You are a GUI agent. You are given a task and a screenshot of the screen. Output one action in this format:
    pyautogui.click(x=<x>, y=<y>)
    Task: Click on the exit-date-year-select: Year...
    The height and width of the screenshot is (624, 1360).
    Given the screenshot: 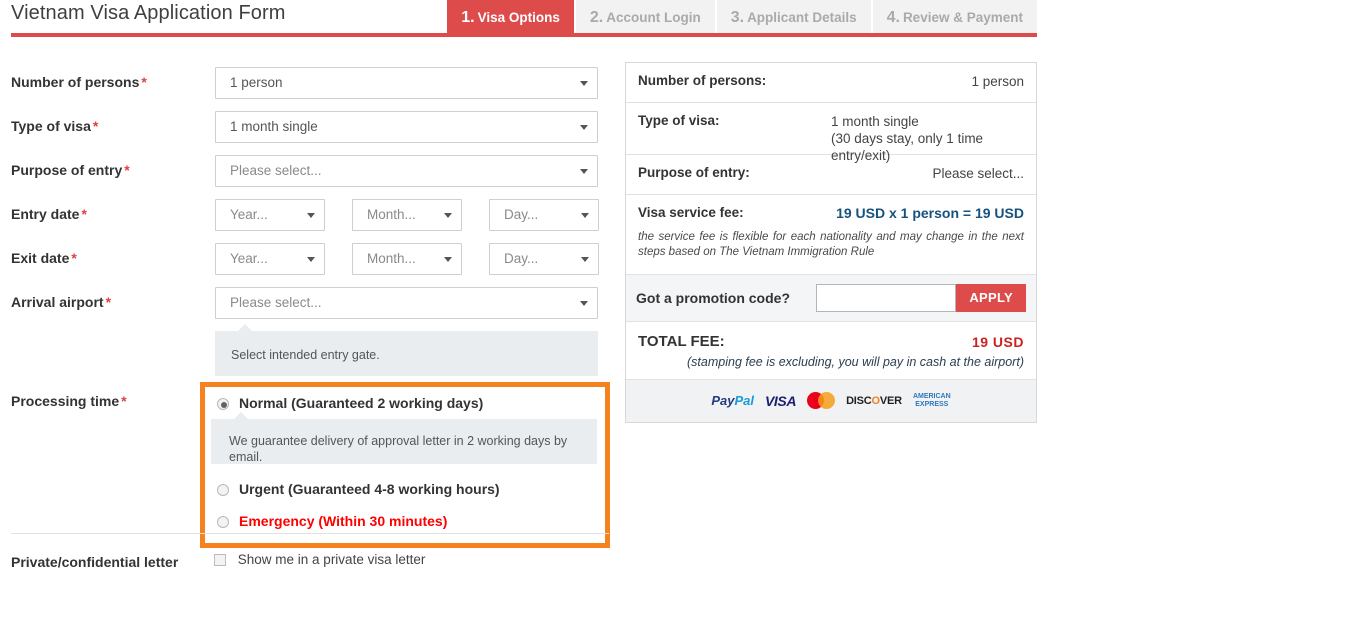 What is the action you would take?
    pyautogui.click(x=270, y=259)
    